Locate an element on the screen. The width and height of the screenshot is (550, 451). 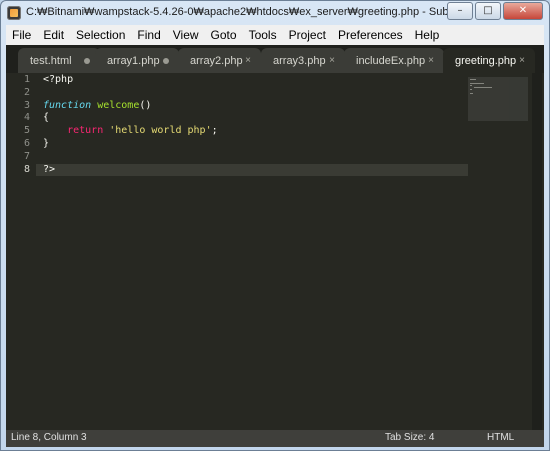
code-line: { is located at coordinates (46, 118).